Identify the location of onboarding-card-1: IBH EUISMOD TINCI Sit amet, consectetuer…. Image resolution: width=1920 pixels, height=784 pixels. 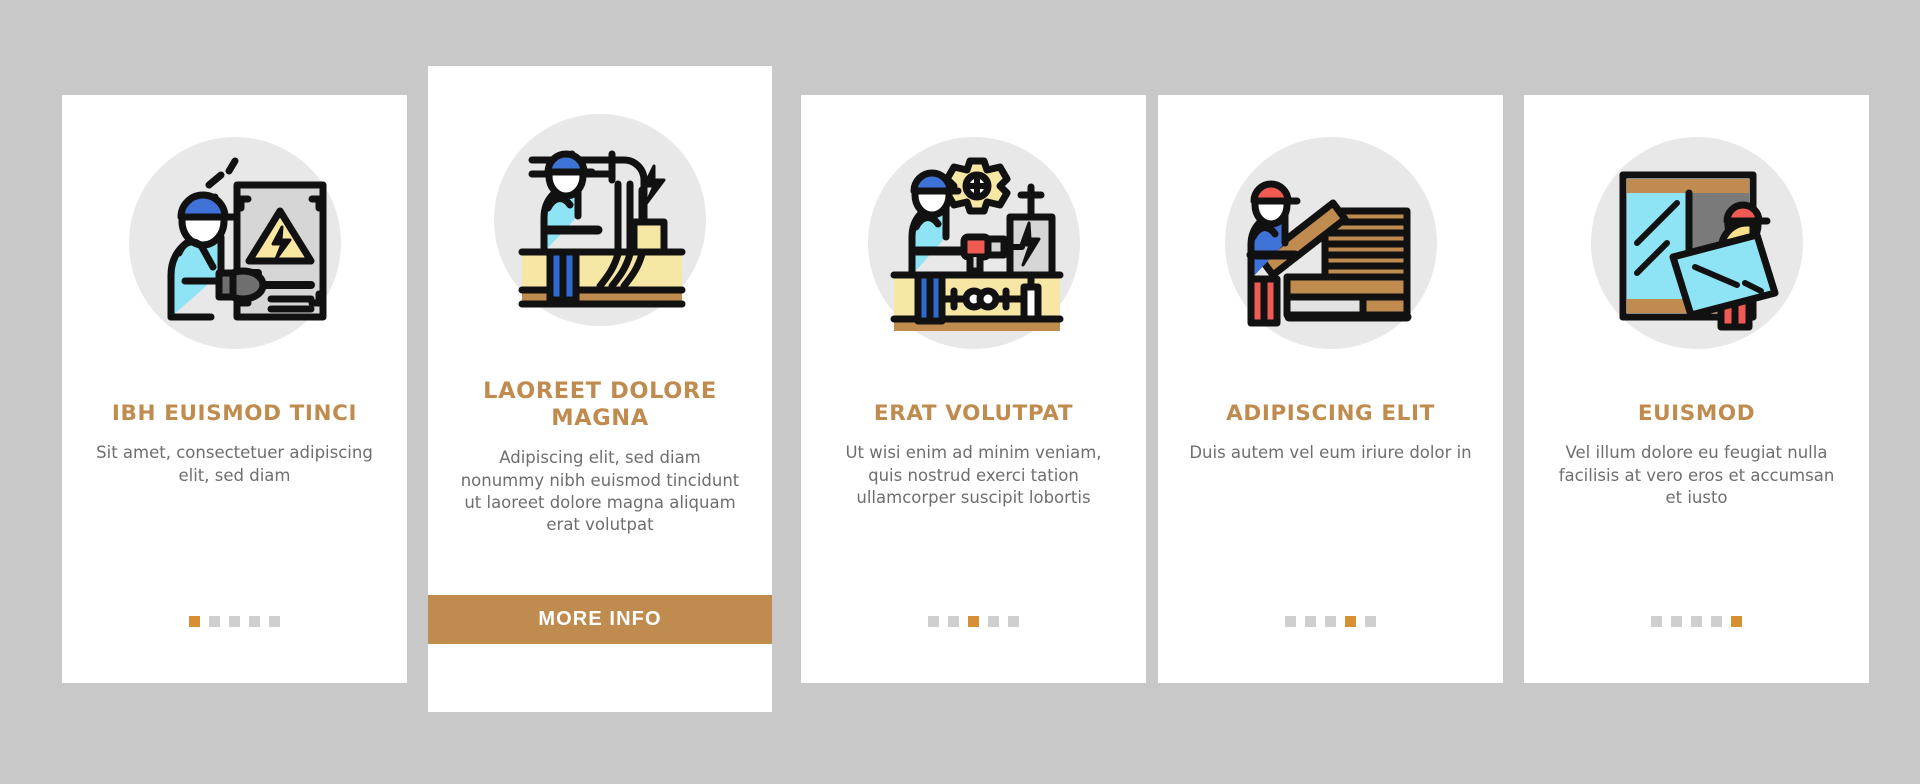
(234, 389).